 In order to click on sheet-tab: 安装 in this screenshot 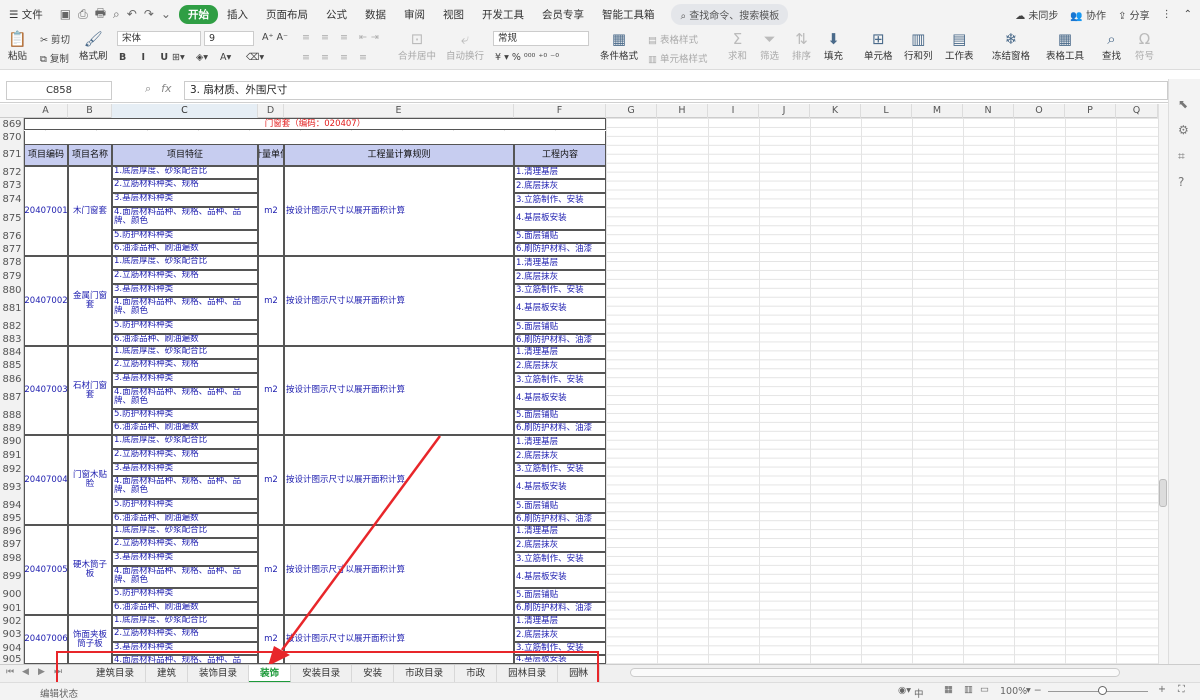, I will do `click(373, 674)`.